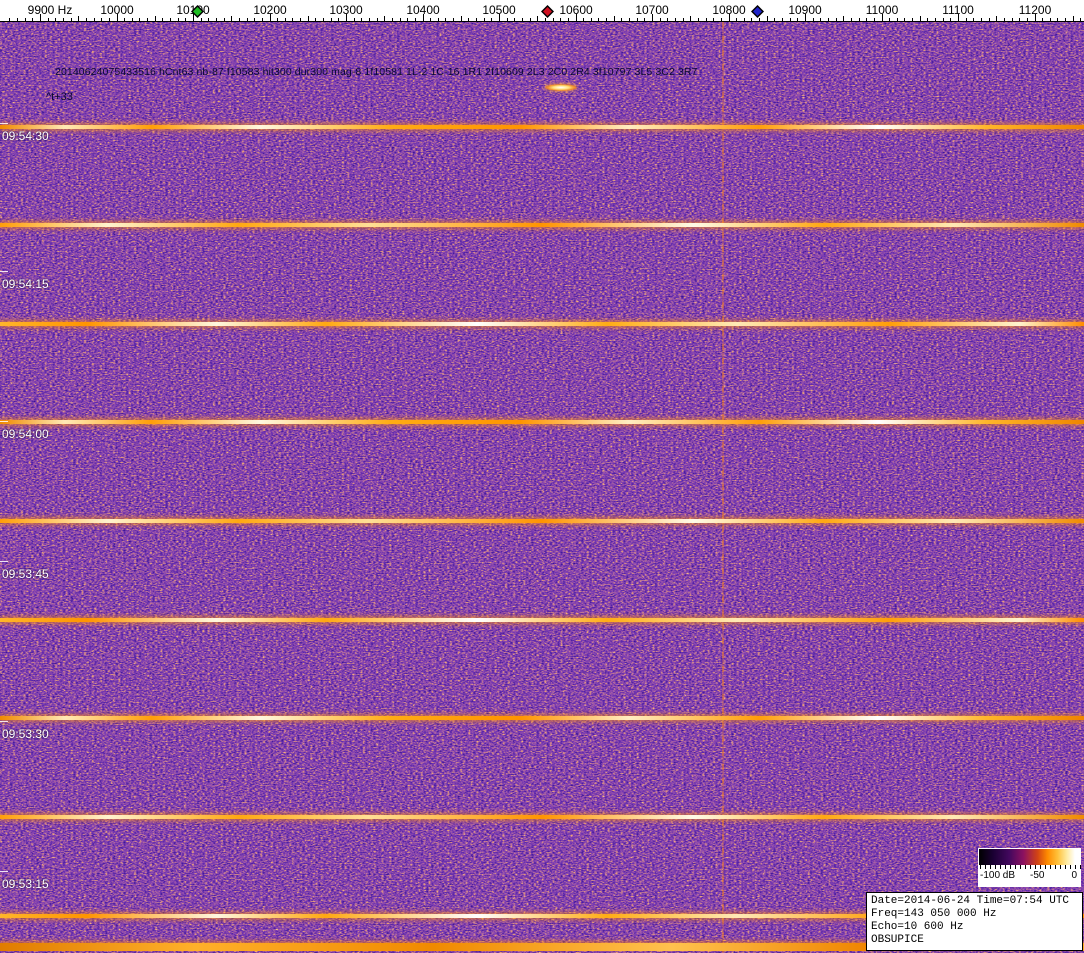 This screenshot has width=1084, height=953. What do you see at coordinates (757, 11) in the screenshot?
I see `blue-frequency-marker-icon` at bounding box center [757, 11].